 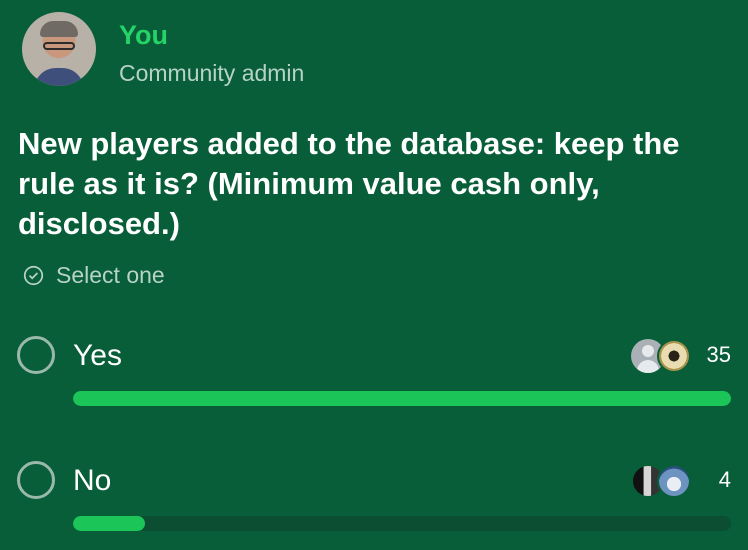 I want to click on poll-sender: You Community admin, so click(x=163, y=49).